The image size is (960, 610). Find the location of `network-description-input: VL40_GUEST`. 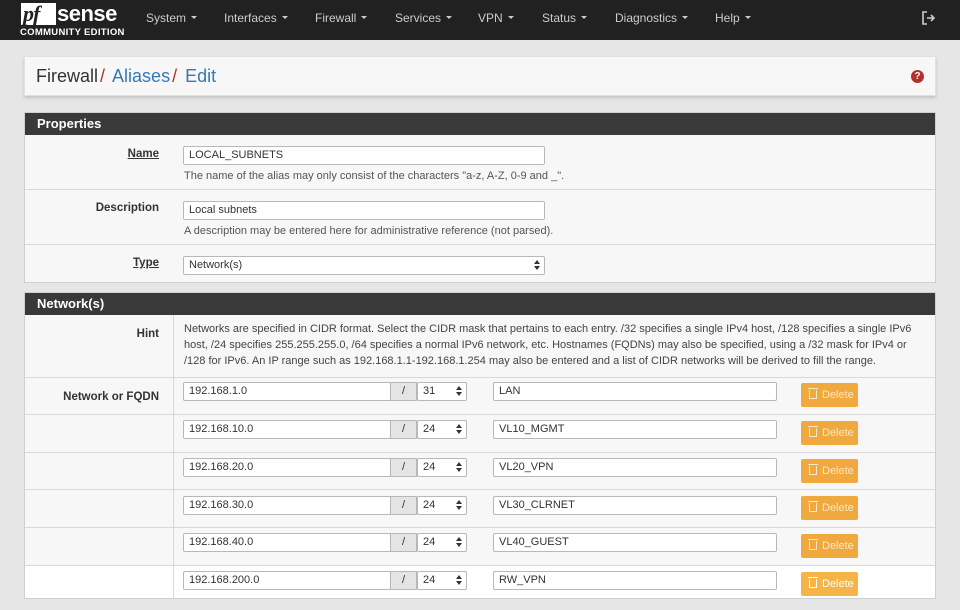

network-description-input: VL40_GUEST is located at coordinates (635, 542).